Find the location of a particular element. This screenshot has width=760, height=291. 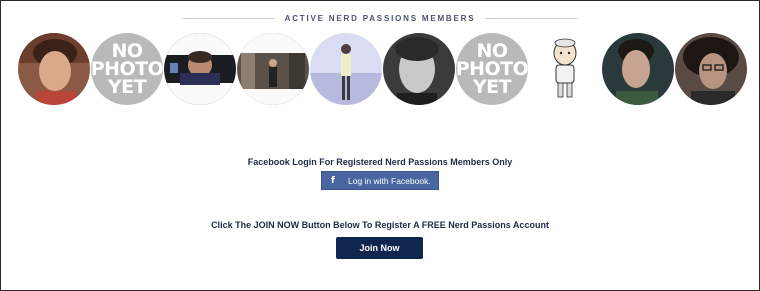

facebook-icon: f is located at coordinates (333, 180).